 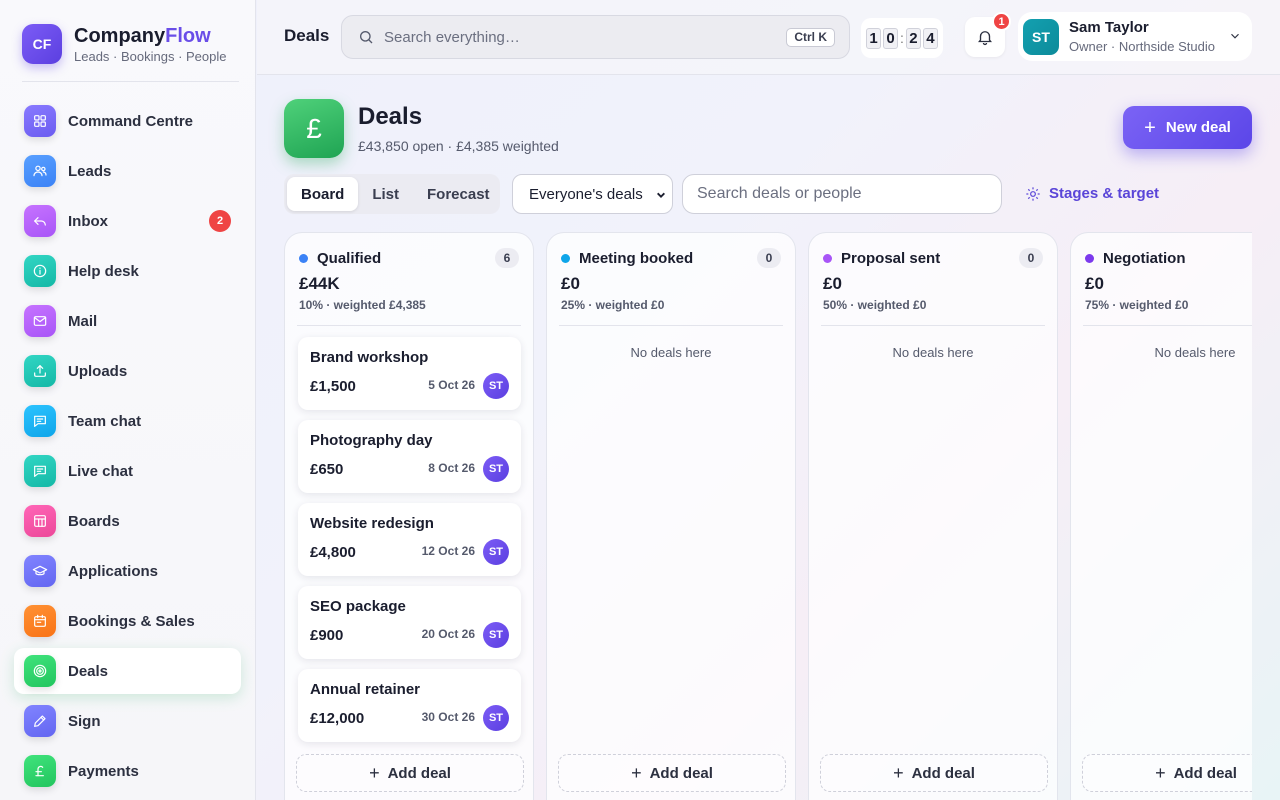 What do you see at coordinates (390, 116) in the screenshot?
I see `page-title: Deals` at bounding box center [390, 116].